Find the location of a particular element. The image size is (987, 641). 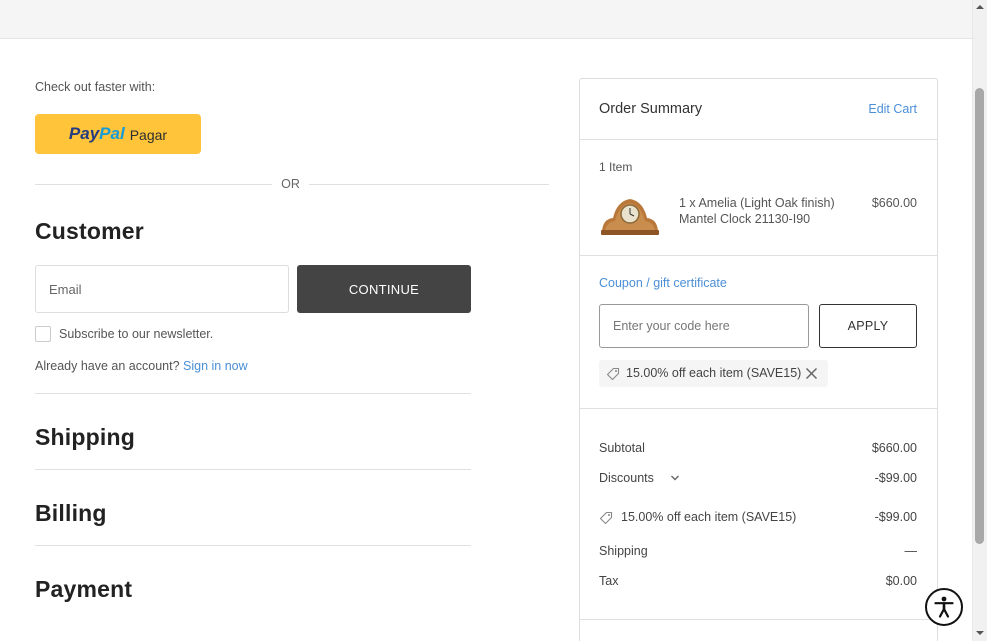

customer-section-title: Customer is located at coordinates (89, 231).